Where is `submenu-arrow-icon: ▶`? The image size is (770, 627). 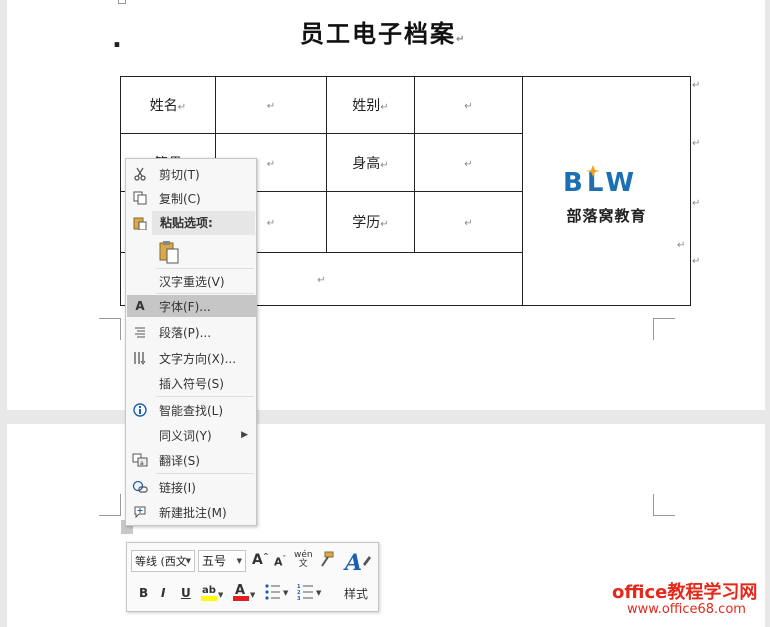 submenu-arrow-icon: ▶ is located at coordinates (244, 435).